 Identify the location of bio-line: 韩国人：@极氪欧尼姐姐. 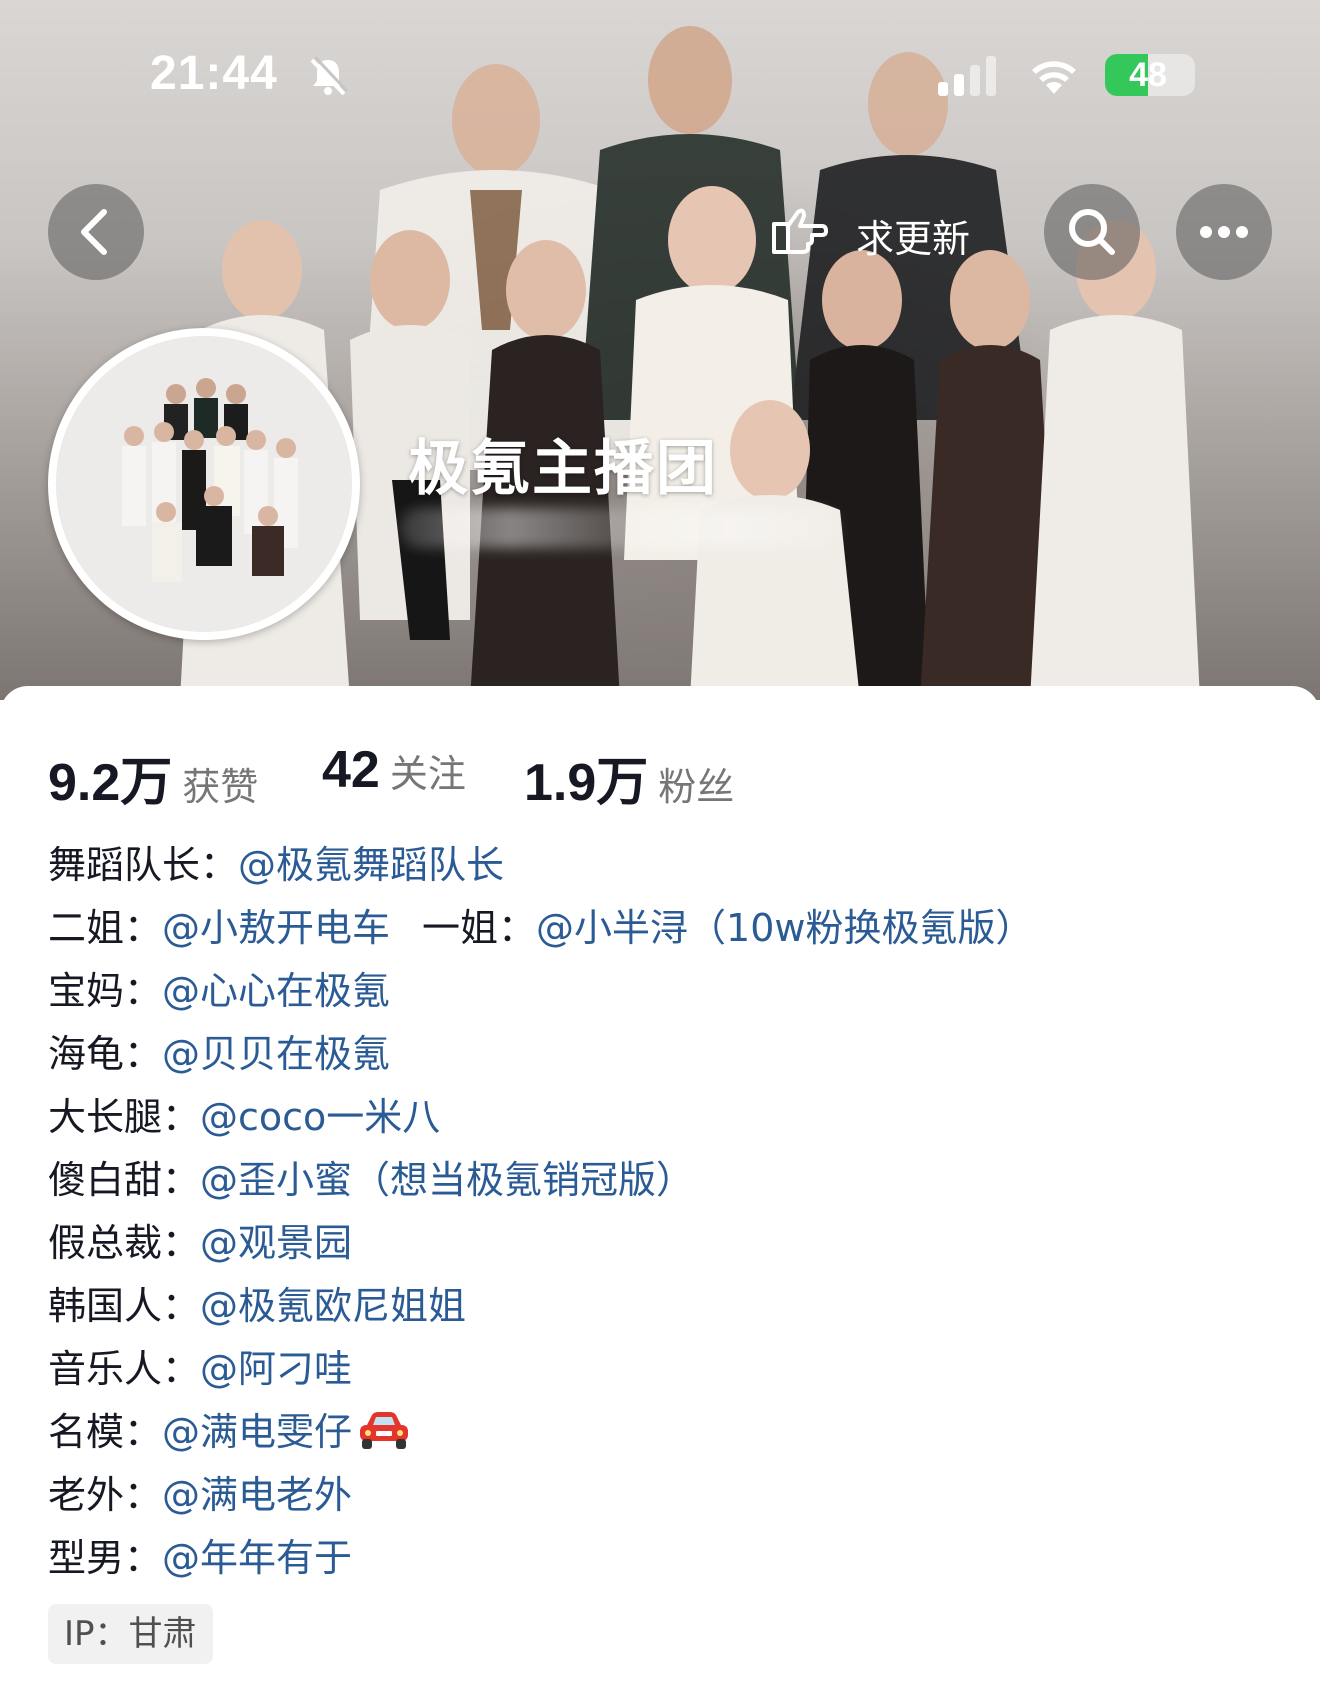
(668, 1306).